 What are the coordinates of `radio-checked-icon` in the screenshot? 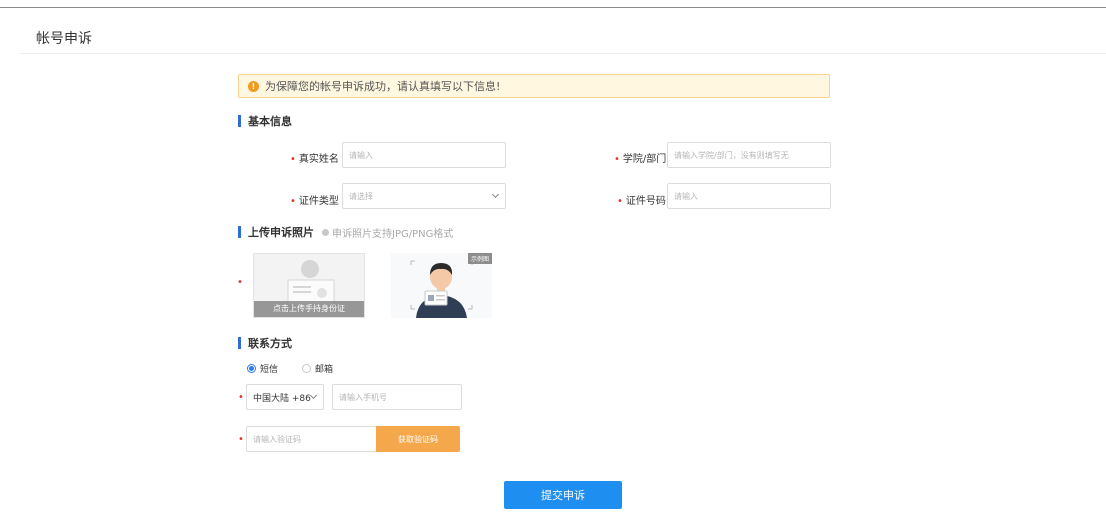 It's located at (251, 368).